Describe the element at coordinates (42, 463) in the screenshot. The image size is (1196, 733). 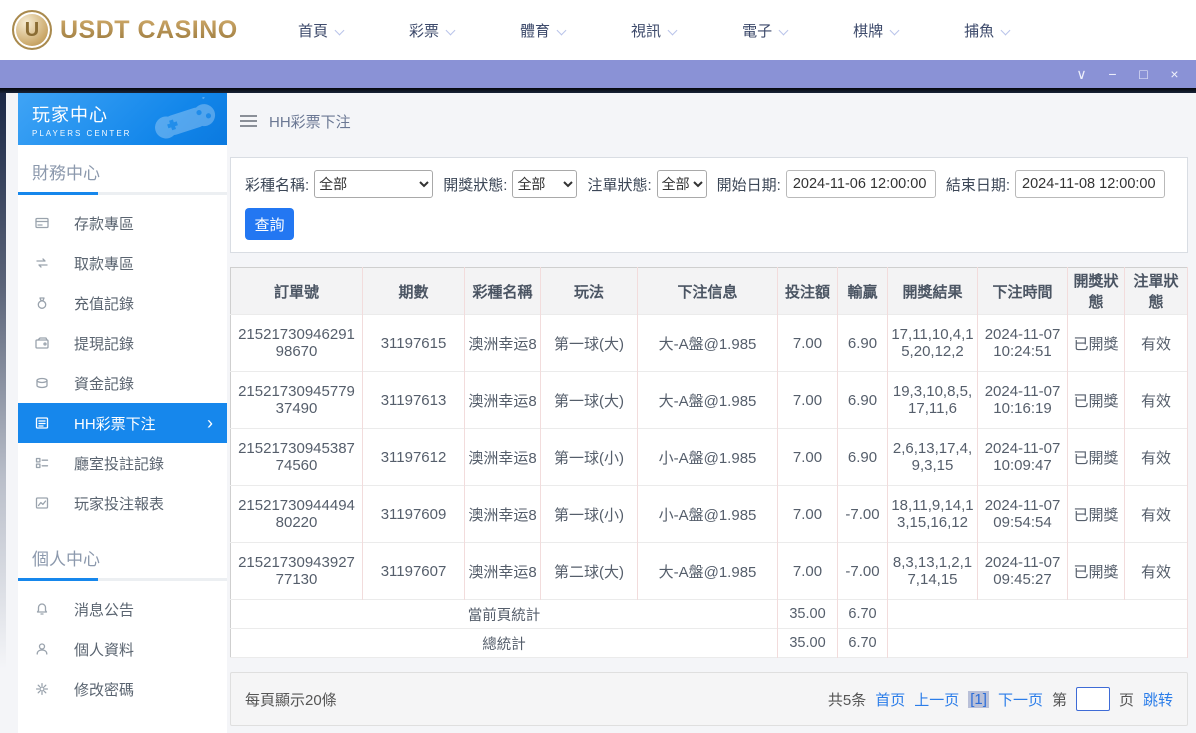
I see `hall-records-icon` at that location.